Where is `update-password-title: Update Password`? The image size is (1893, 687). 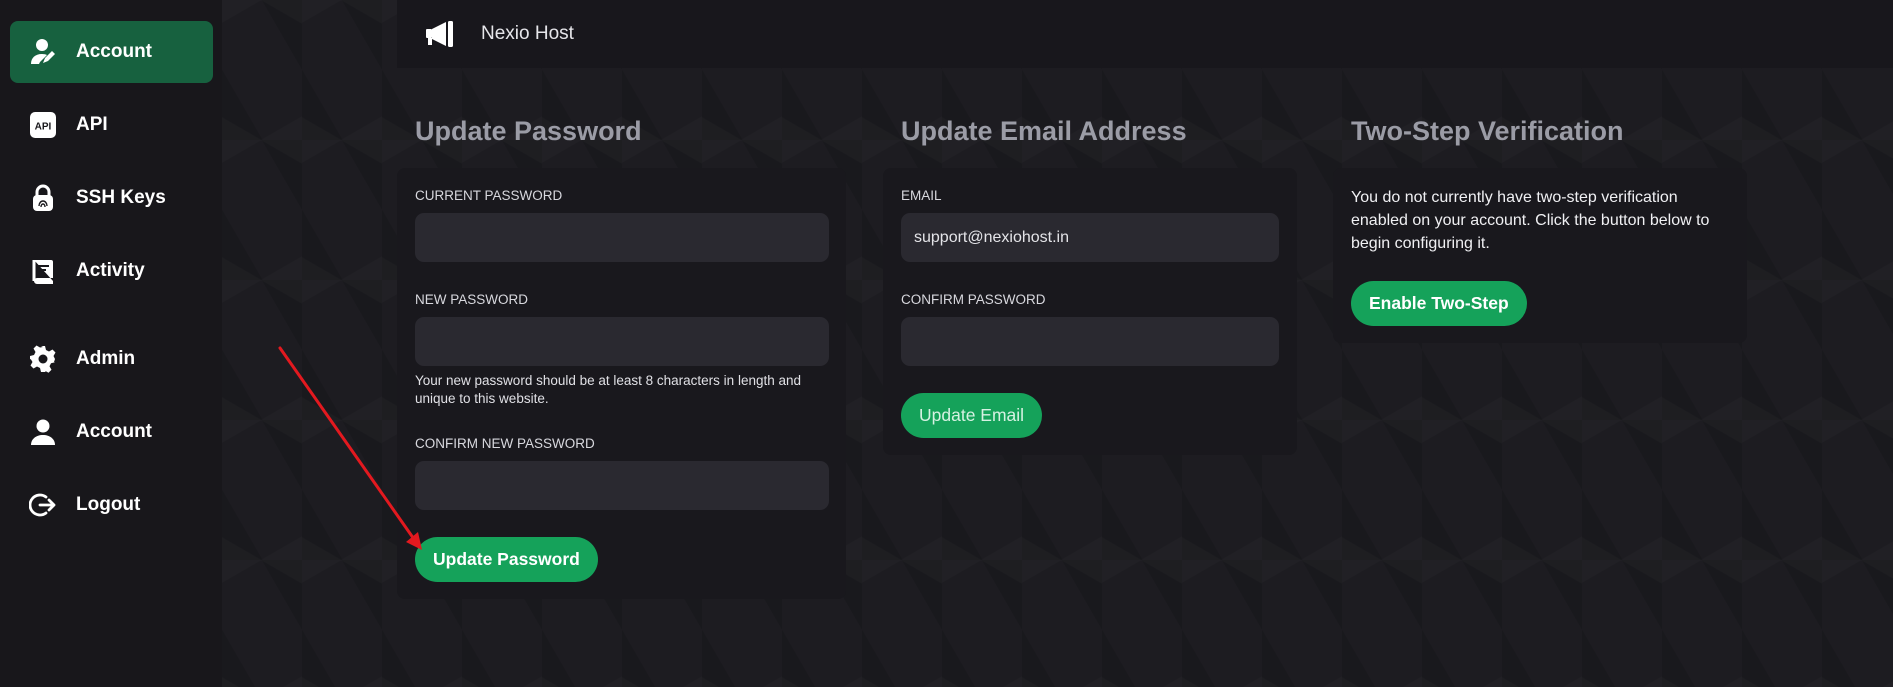
update-password-title: Update Password is located at coordinates (528, 131).